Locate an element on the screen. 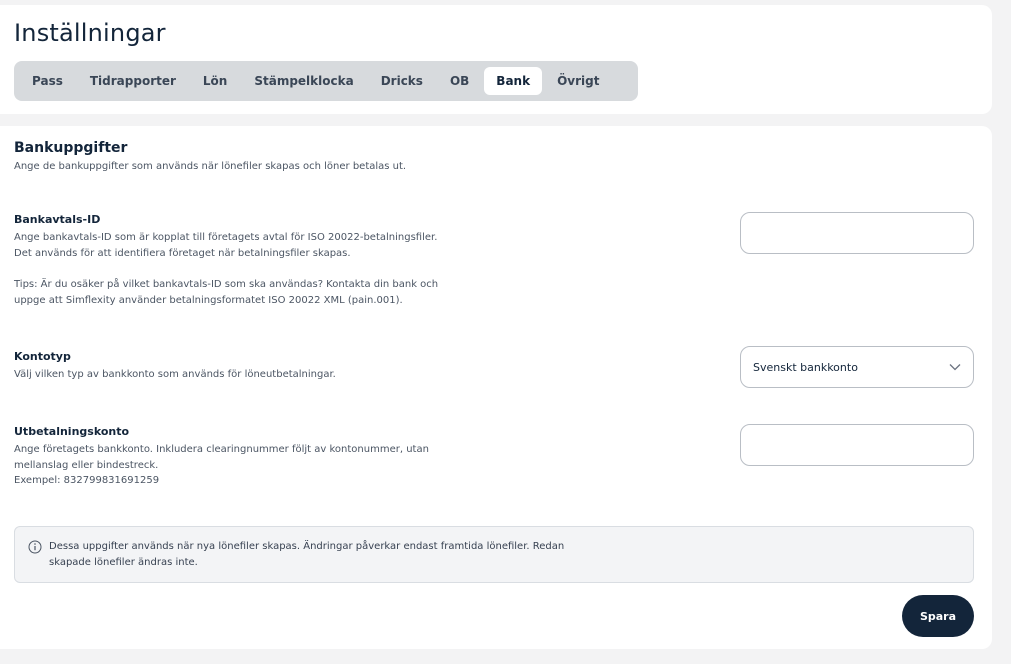  tab-tidrapporter: Tidrapporter is located at coordinates (133, 81).